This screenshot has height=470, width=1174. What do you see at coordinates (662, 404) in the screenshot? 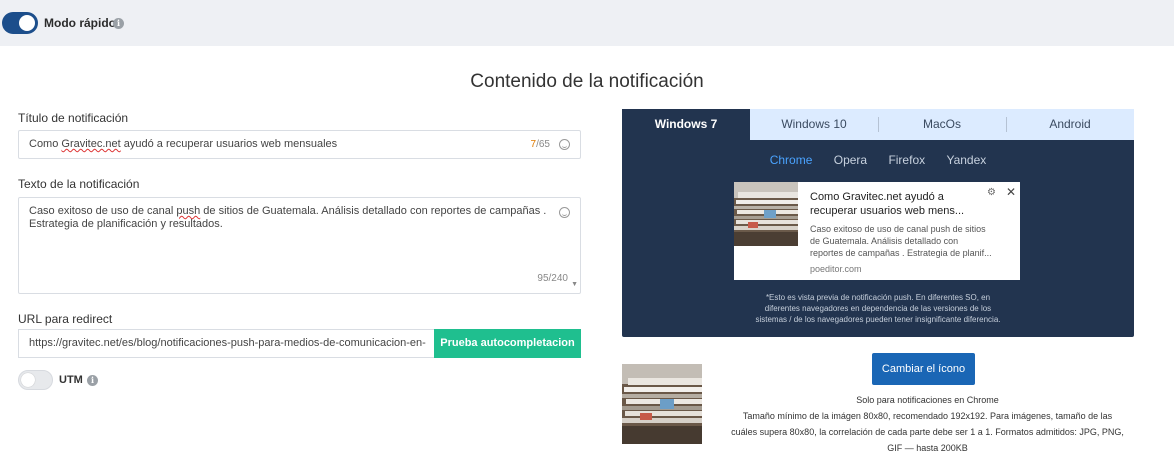
I see `notification-icon-image` at bounding box center [662, 404].